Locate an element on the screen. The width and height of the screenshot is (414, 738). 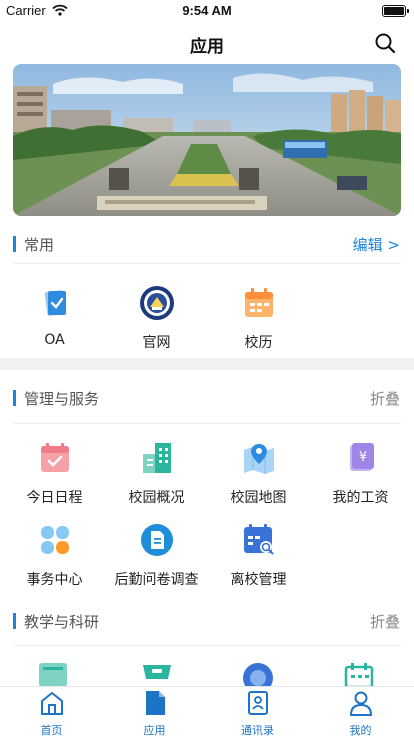
app-logistics-survey: 后勤问卷调查 is located at coordinates (156, 555).